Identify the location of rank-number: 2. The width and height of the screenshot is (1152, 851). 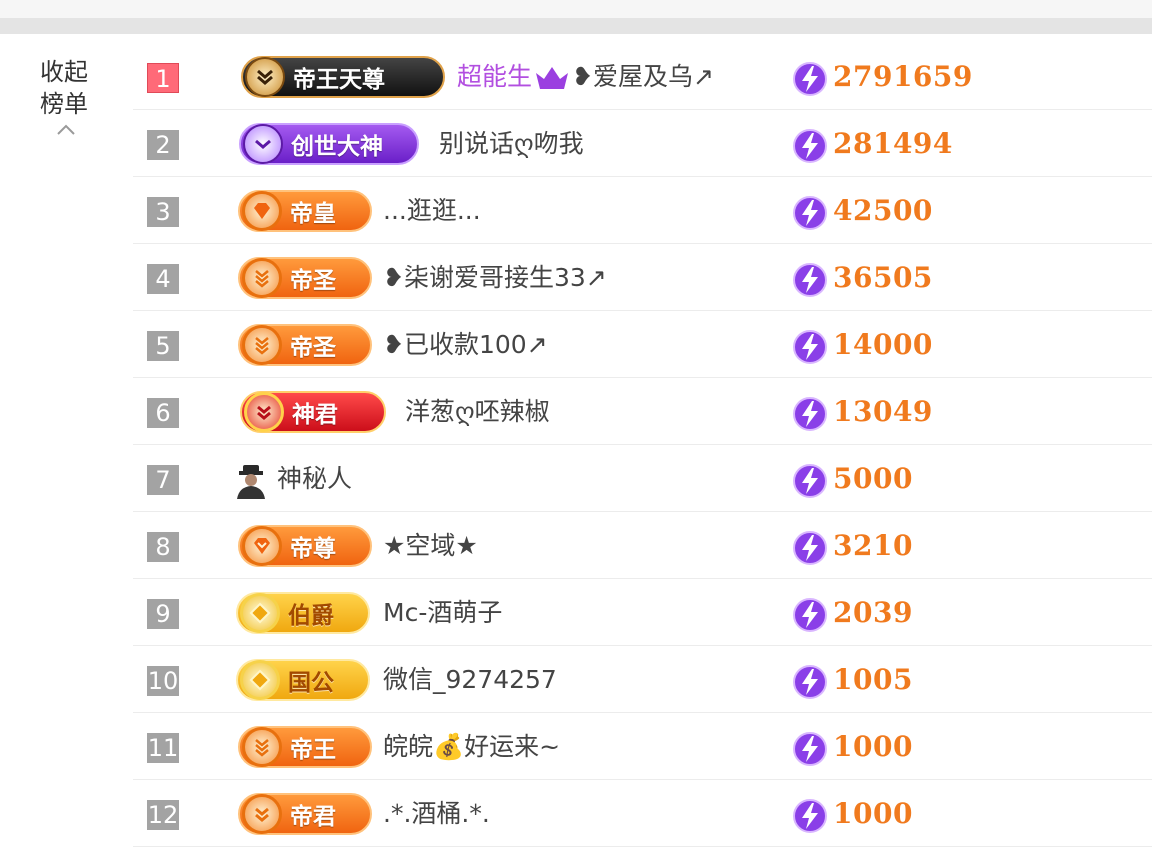
(163, 145).